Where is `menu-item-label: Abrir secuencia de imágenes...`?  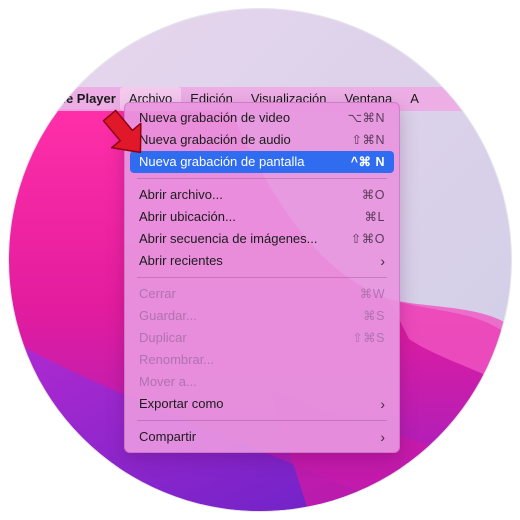
menu-item-label: Abrir secuencia de imágenes... is located at coordinates (228, 238).